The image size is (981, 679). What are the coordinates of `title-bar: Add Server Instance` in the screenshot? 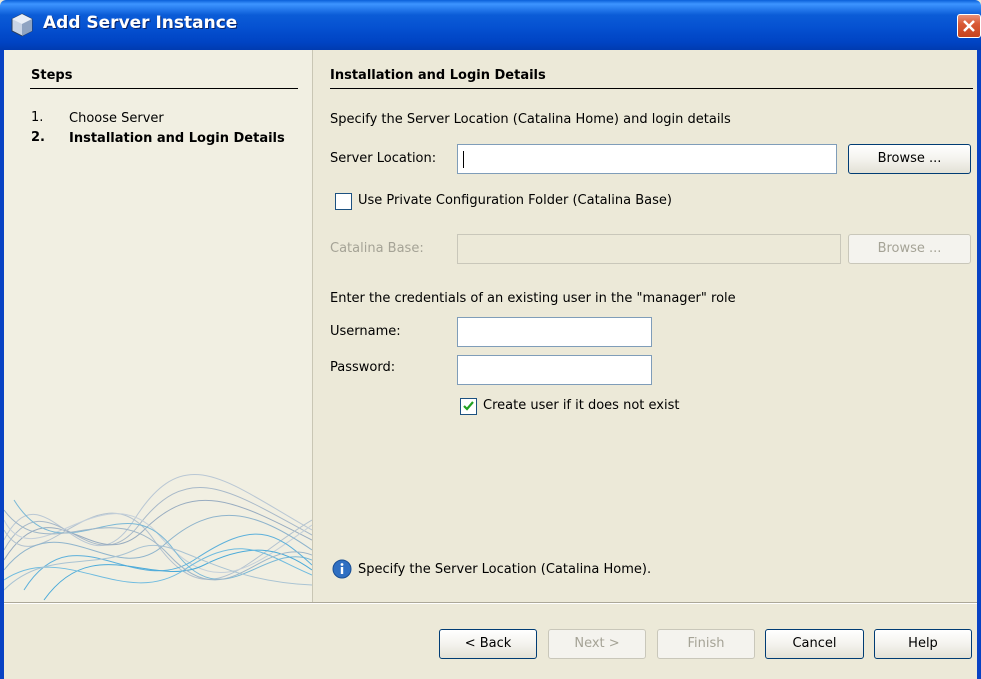 It's located at (490, 25).